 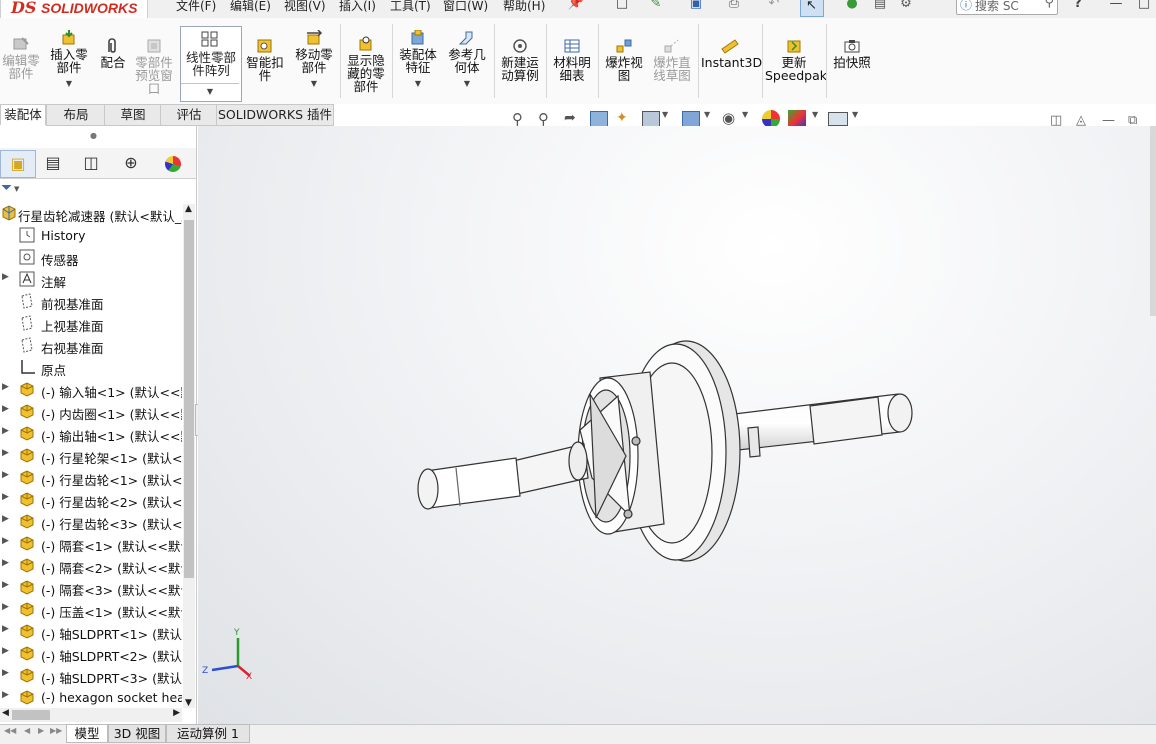 What do you see at coordinates (275, 115) in the screenshot?
I see `tab-solidworks-addins: SOLIDWORKS 插件` at bounding box center [275, 115].